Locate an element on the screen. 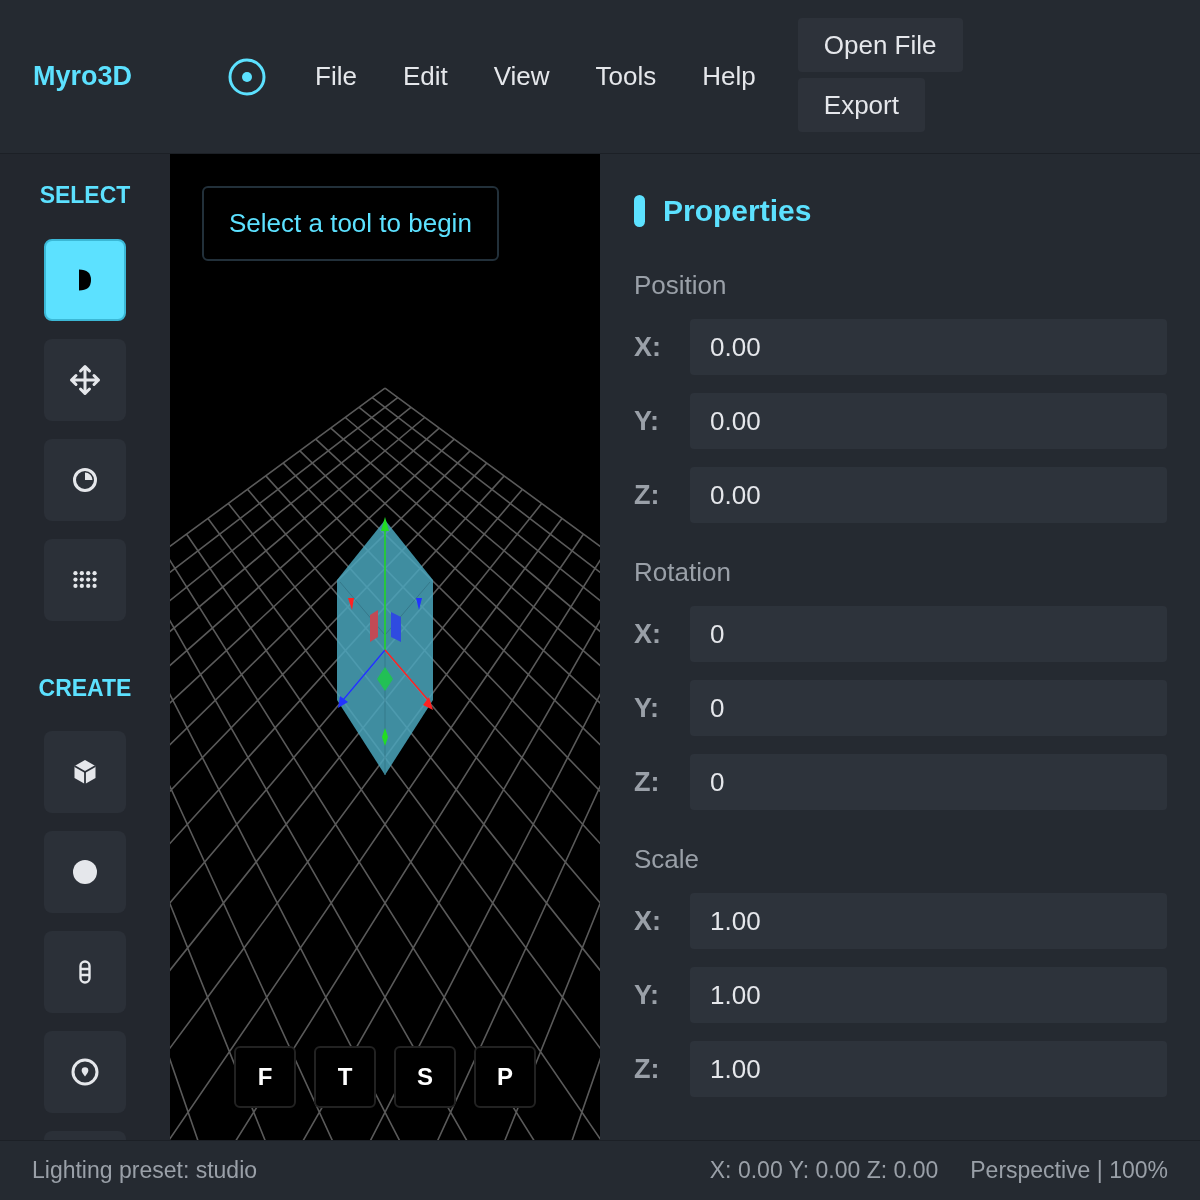 The height and width of the screenshot is (1200, 1200). app-logo: Myro3D is located at coordinates (83, 77).